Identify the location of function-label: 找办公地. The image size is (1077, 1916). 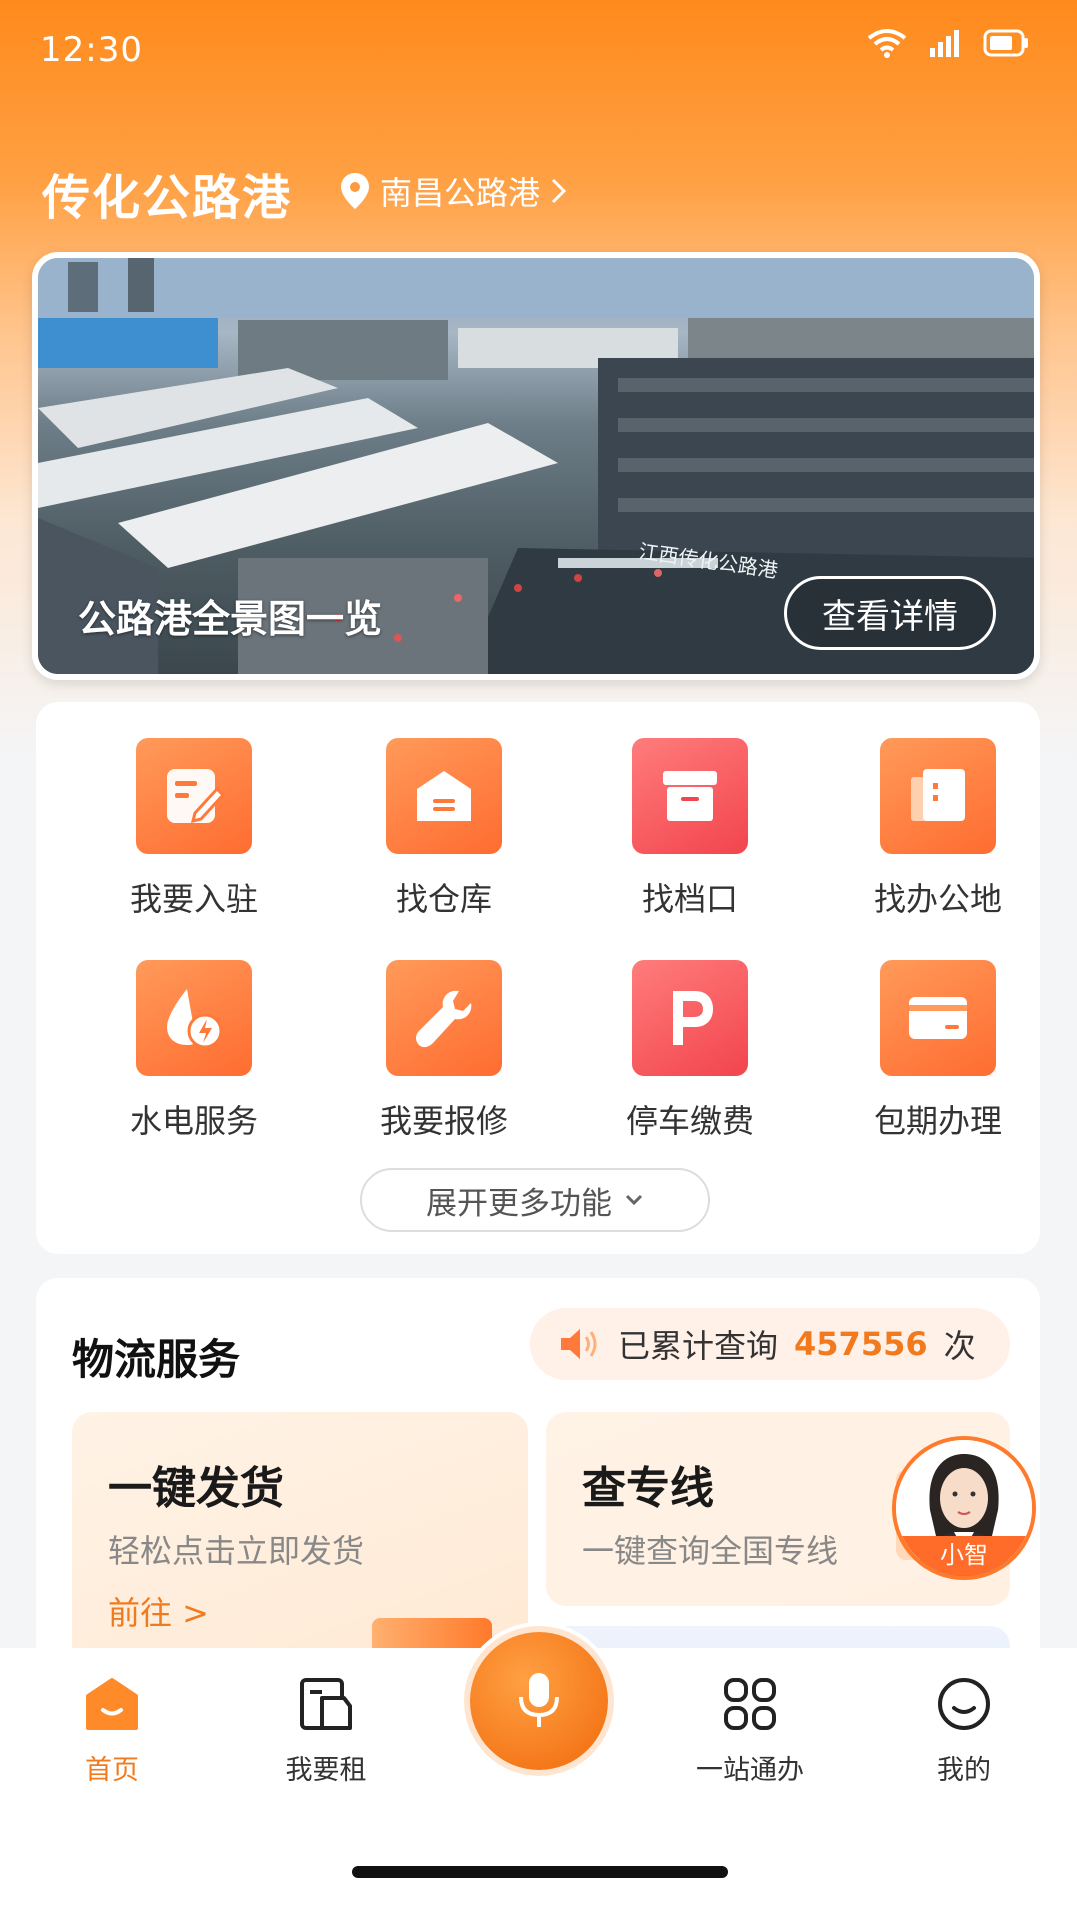
(937, 899).